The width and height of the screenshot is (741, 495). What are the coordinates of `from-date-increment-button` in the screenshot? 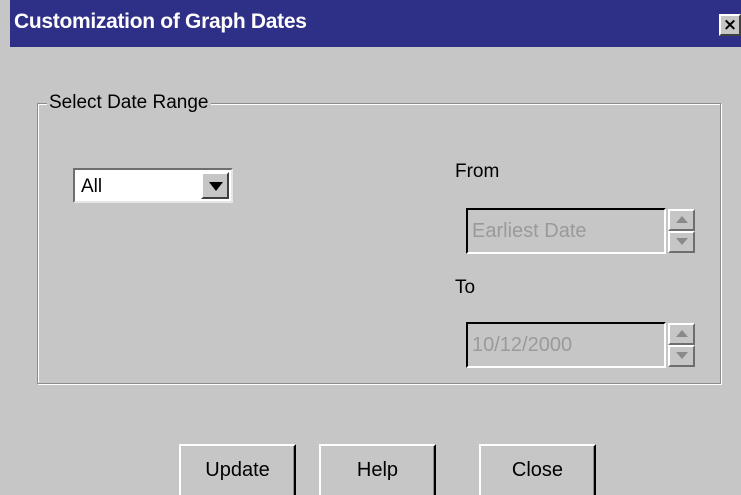 It's located at (681, 220).